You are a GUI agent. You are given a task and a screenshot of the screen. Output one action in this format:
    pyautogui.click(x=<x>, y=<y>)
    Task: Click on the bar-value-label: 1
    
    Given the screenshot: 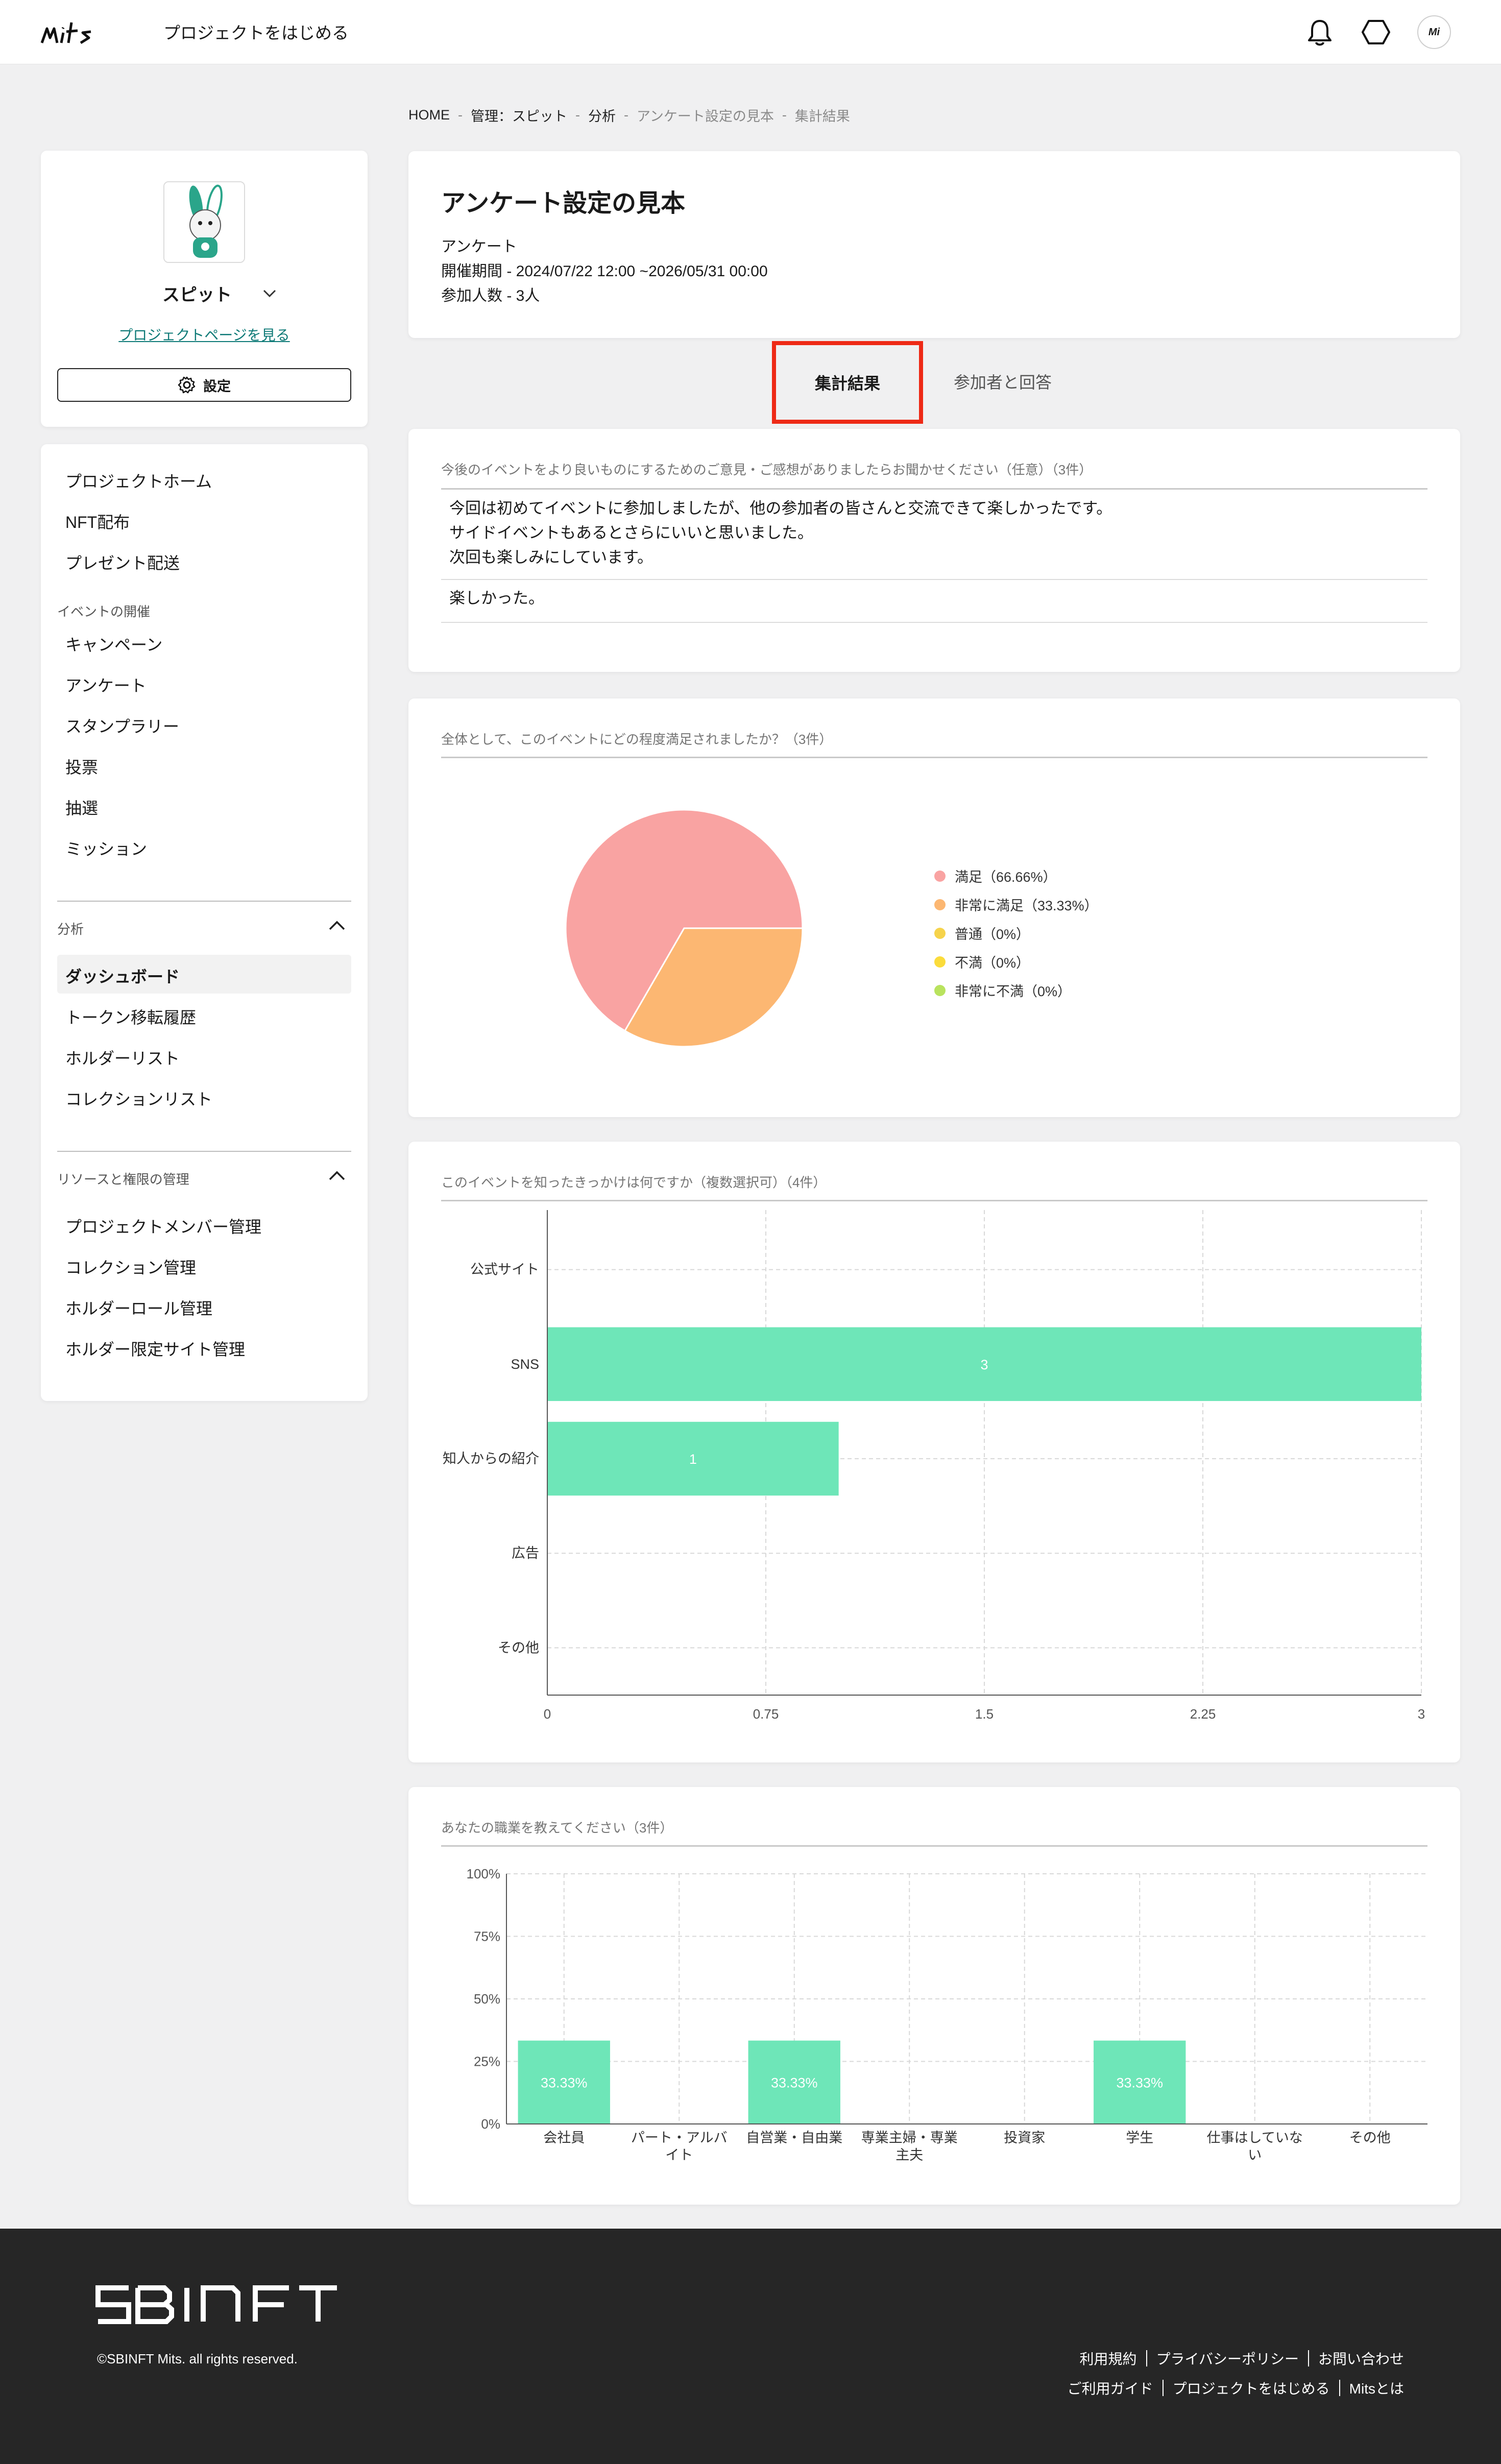 What is the action you would take?
    pyautogui.click(x=693, y=1459)
    